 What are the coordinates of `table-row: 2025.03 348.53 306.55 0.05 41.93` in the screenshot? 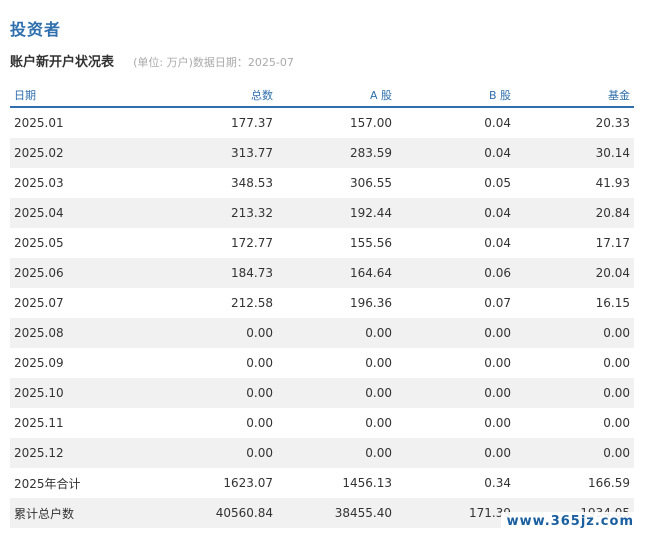 It's located at (322, 183).